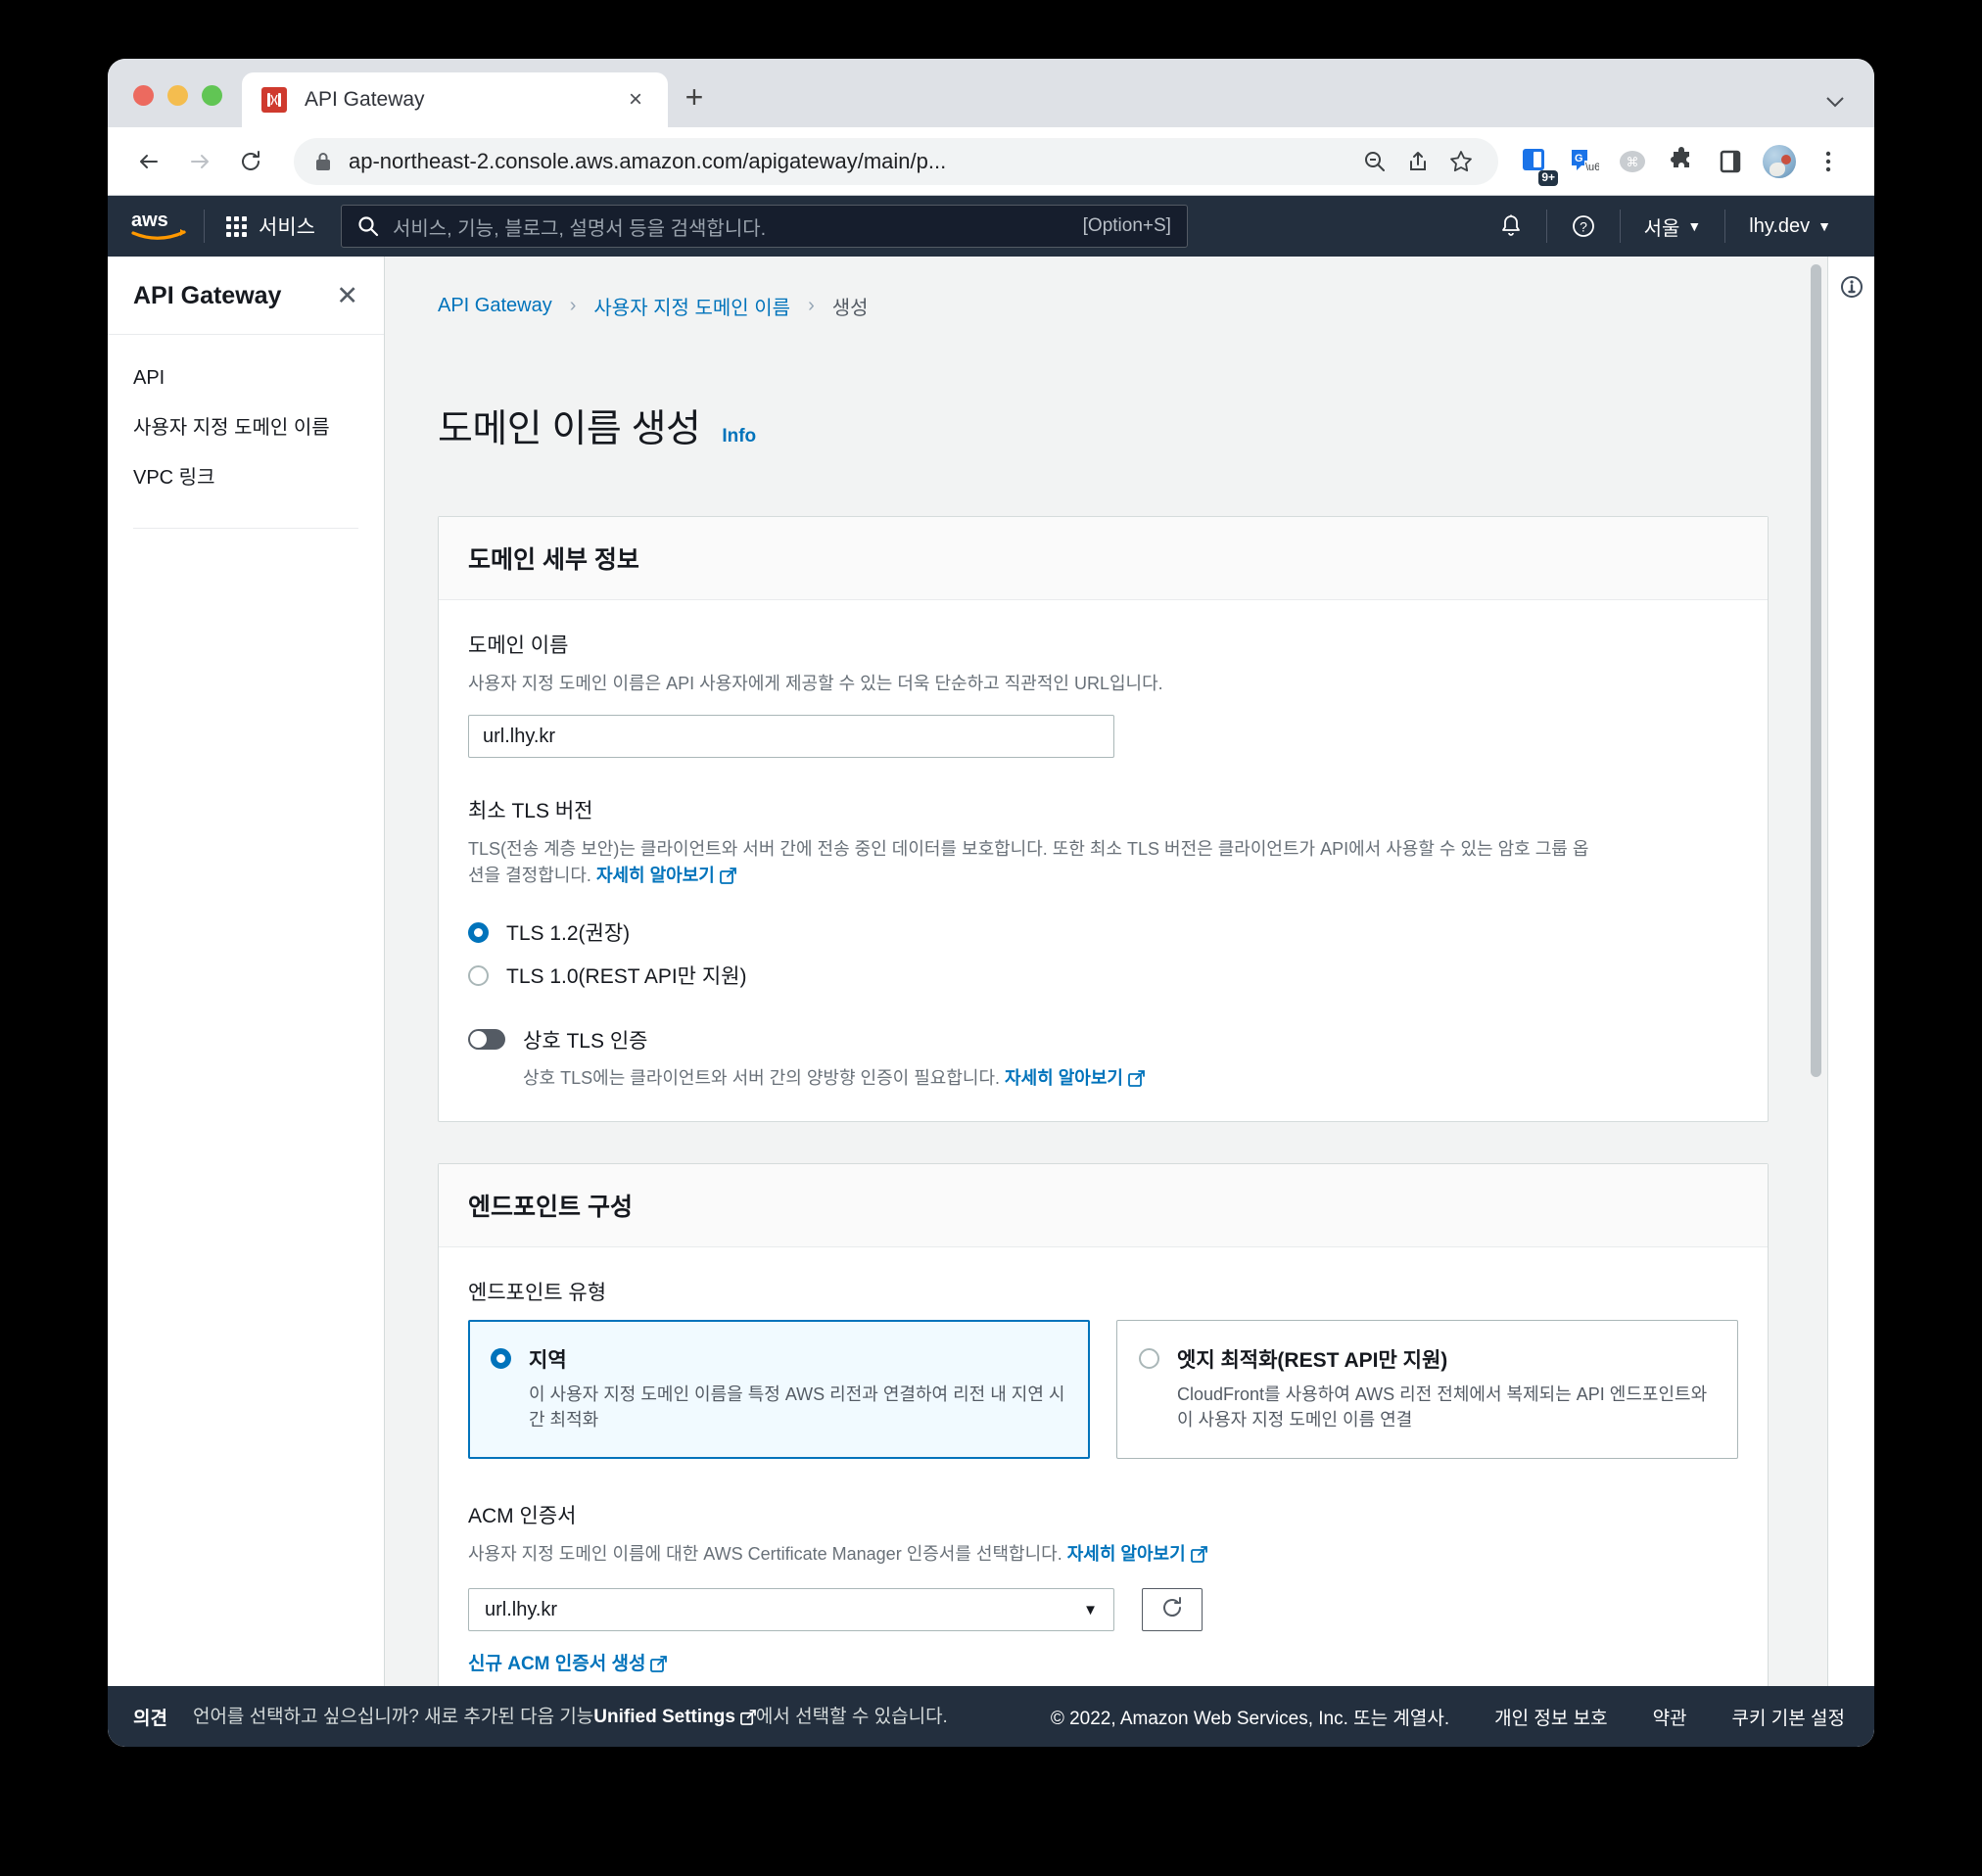 The width and height of the screenshot is (1982, 1876). What do you see at coordinates (501, 1359) in the screenshot?
I see `endpoint-type-regional-radio` at bounding box center [501, 1359].